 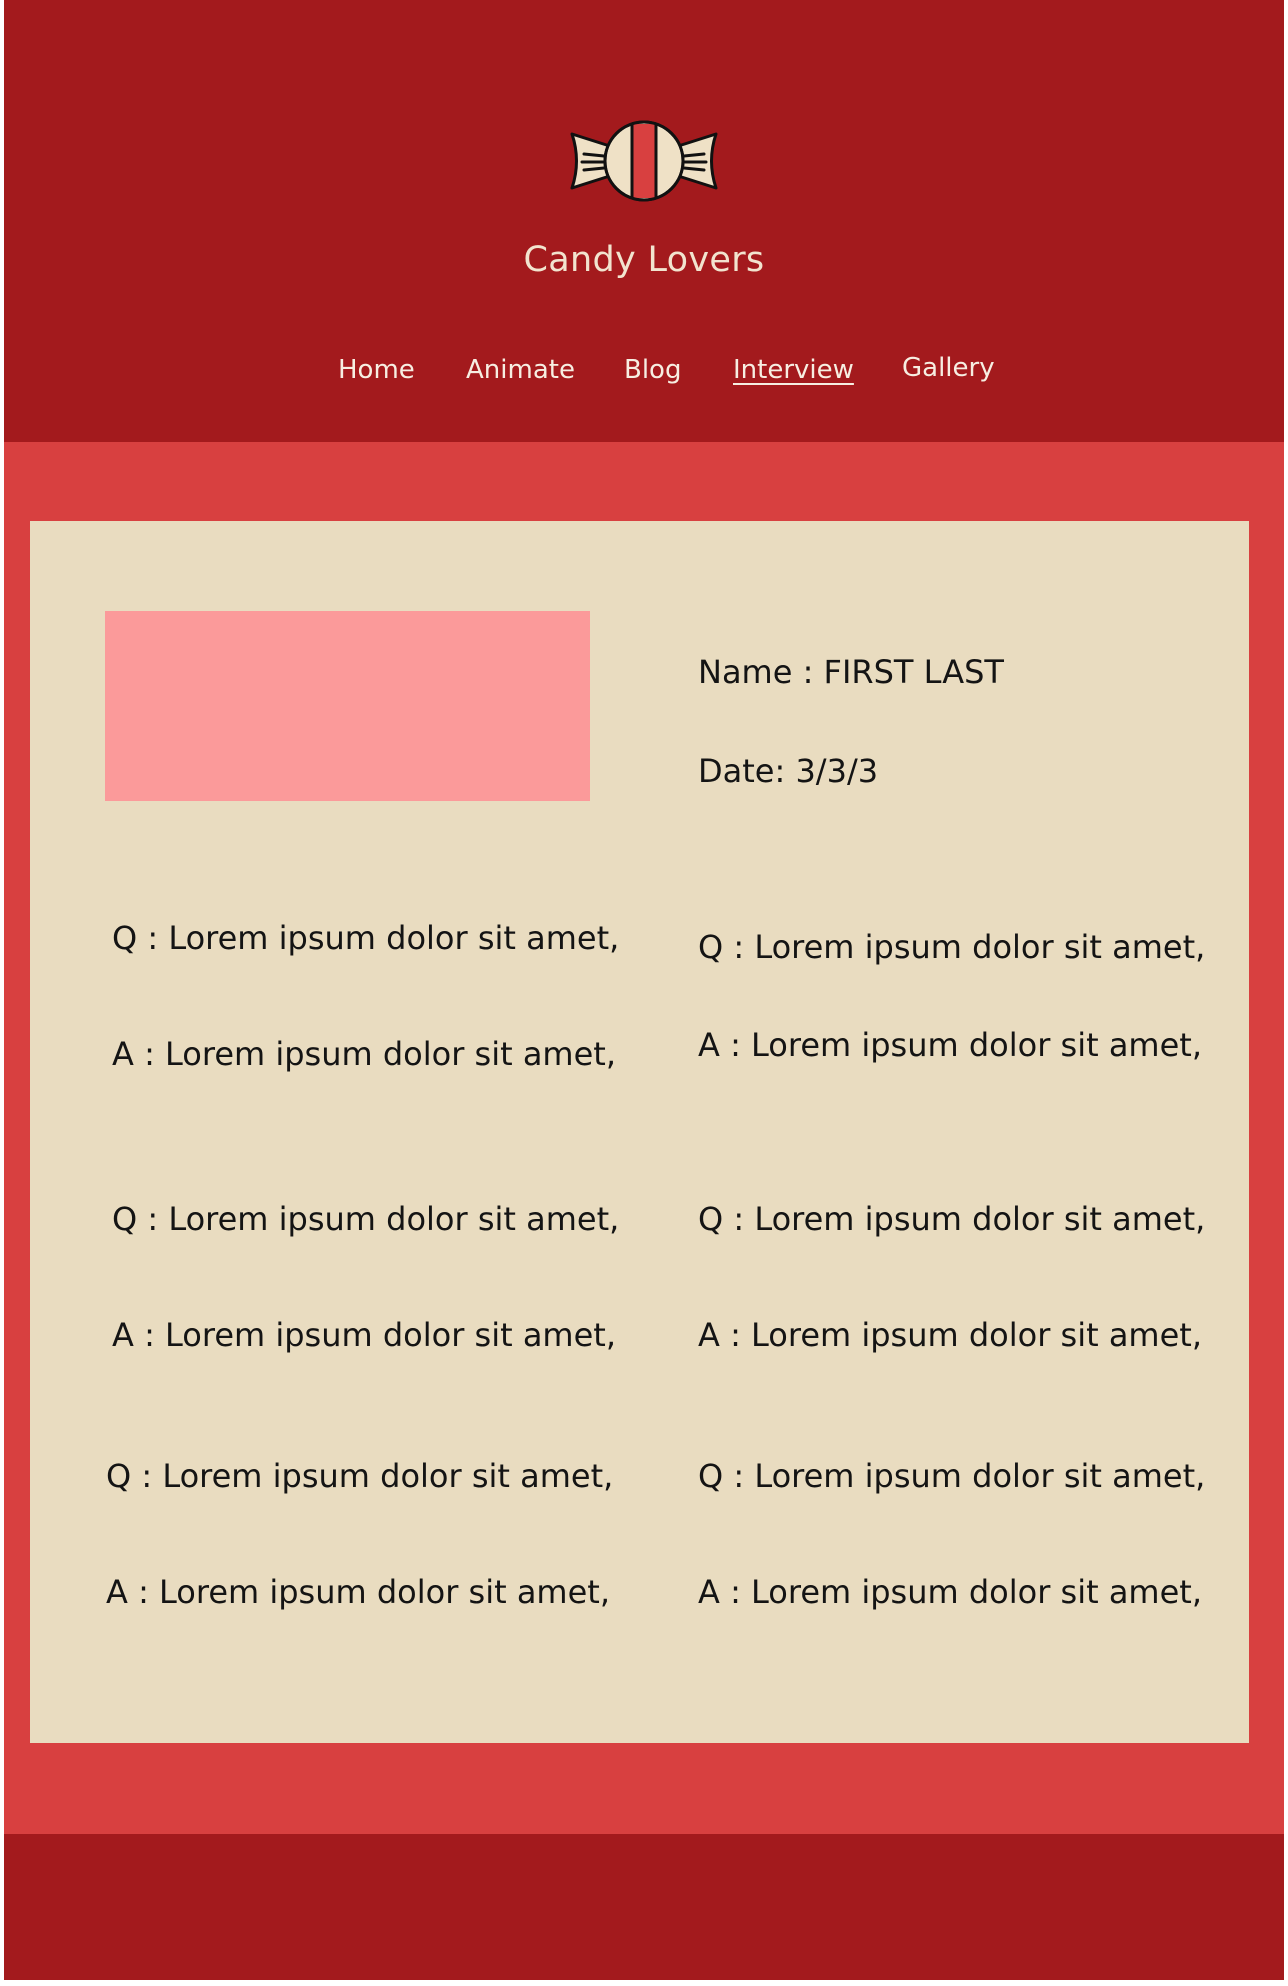 I want to click on nav-blog: Blog, so click(x=652, y=370).